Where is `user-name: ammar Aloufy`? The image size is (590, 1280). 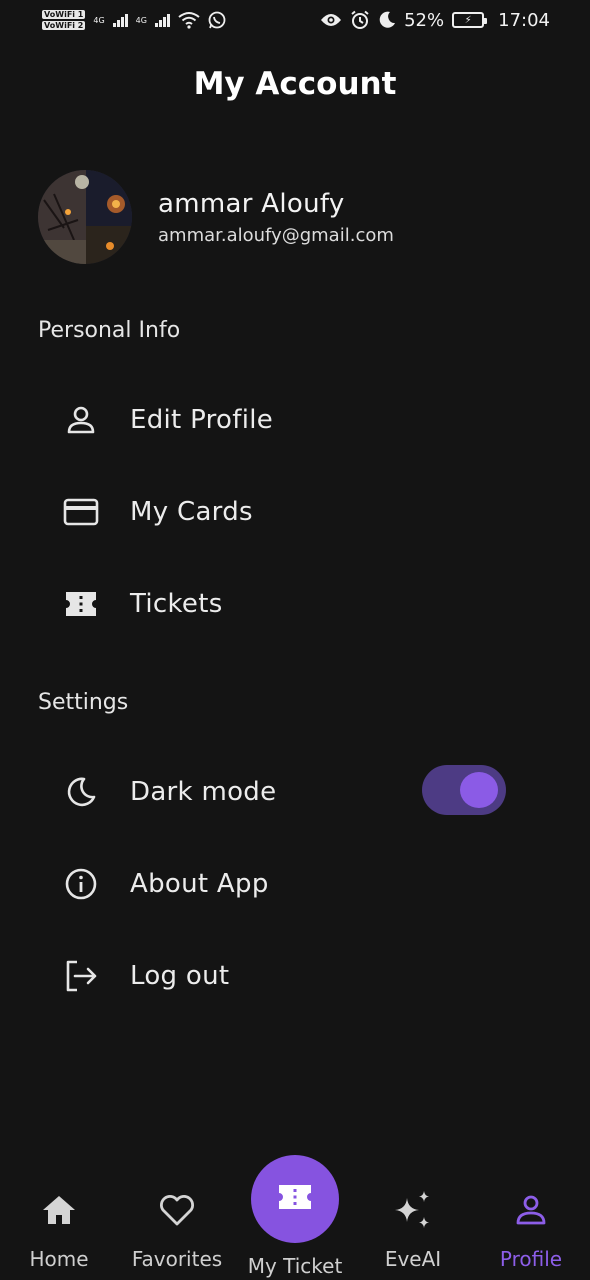
user-name: ammar Aloufy is located at coordinates (251, 203).